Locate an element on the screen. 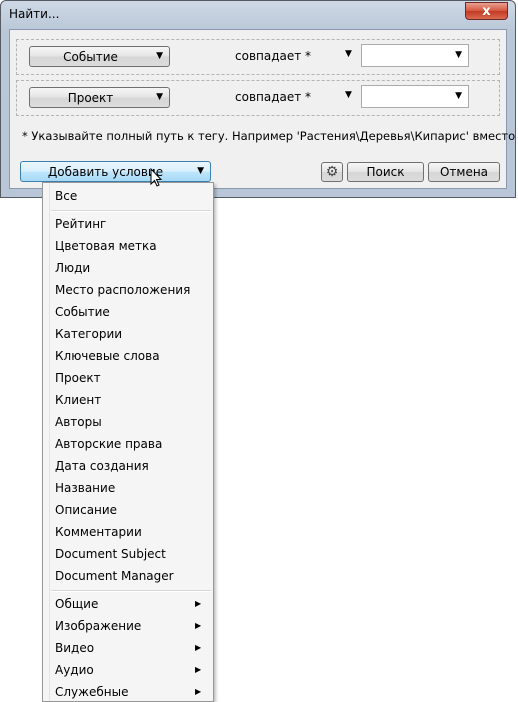 The height and width of the screenshot is (702, 518). title-bar: Найти... x is located at coordinates (258, 15).